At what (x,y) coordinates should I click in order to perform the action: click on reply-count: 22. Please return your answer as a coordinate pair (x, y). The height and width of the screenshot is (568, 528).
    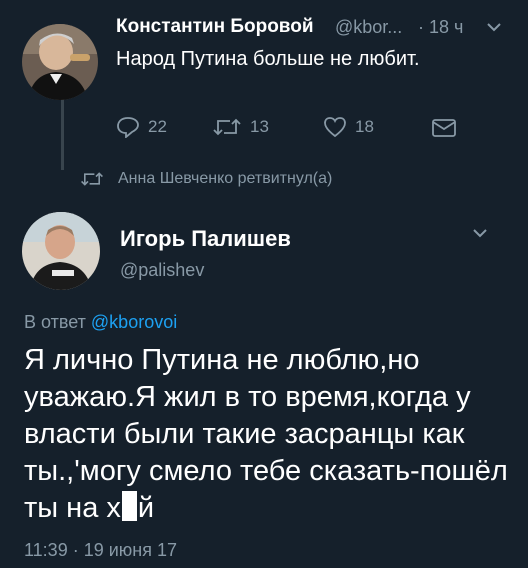
    Looking at the image, I should click on (157, 126).